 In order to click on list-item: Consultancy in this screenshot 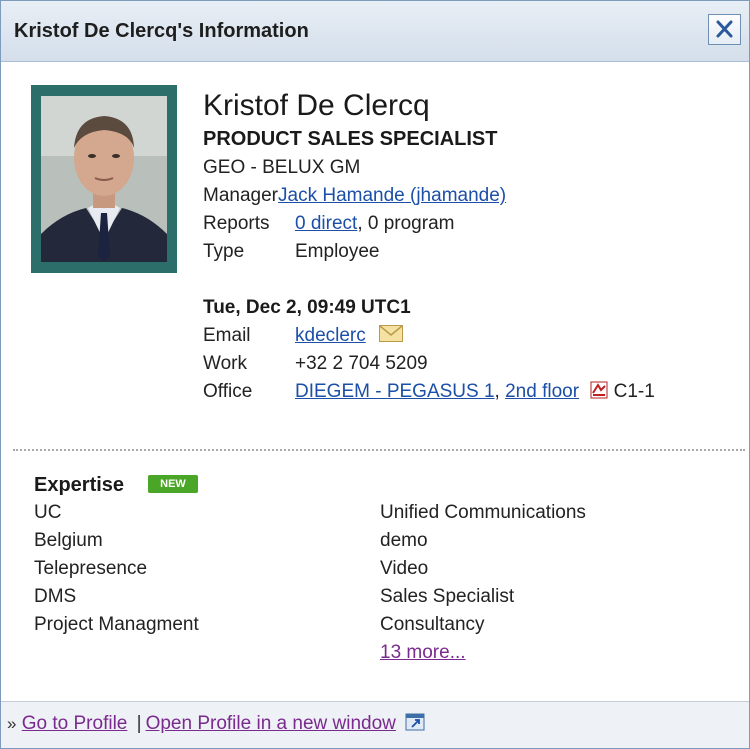, I will do `click(432, 624)`.